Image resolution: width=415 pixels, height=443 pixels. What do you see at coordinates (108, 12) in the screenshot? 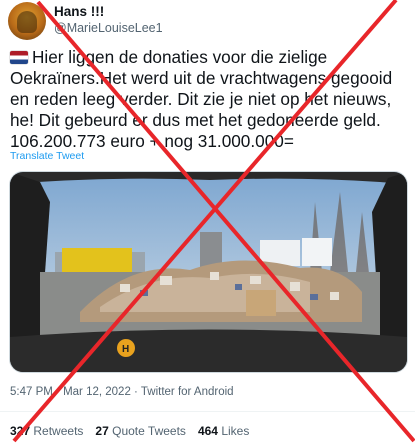
I see `display-name: Hans !!!` at bounding box center [108, 12].